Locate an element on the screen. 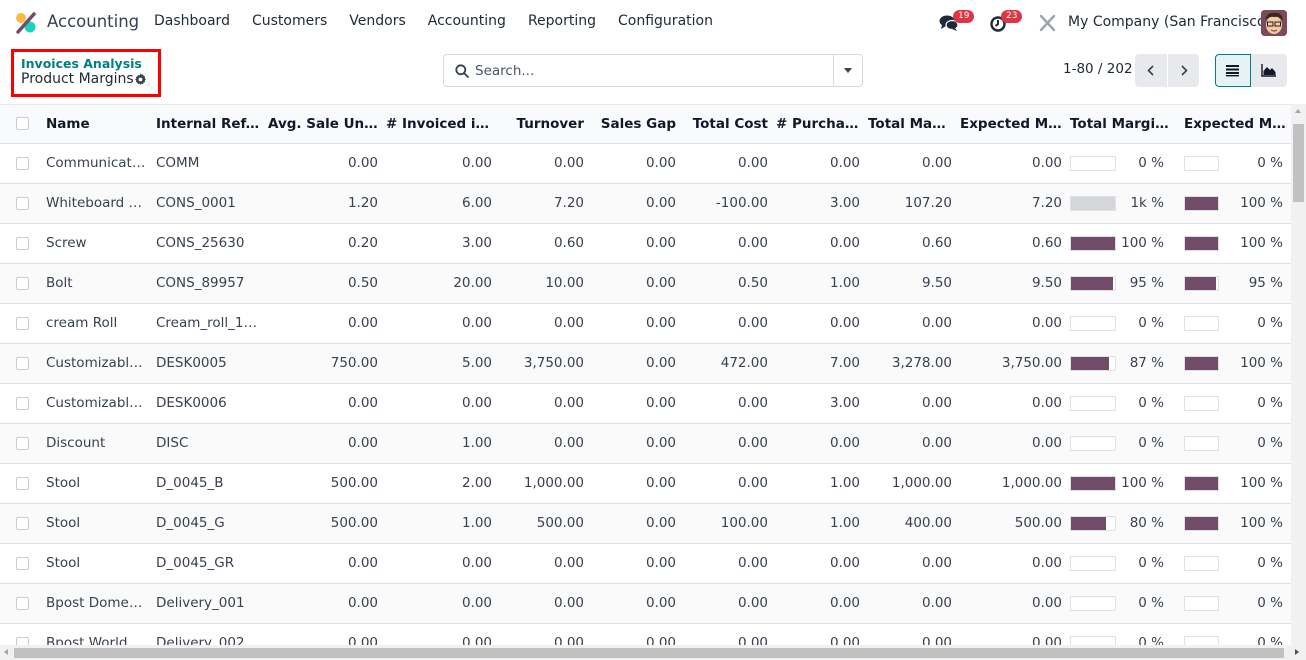 The width and height of the screenshot is (1306, 660). cell-internal-ref: DISC is located at coordinates (208, 443).